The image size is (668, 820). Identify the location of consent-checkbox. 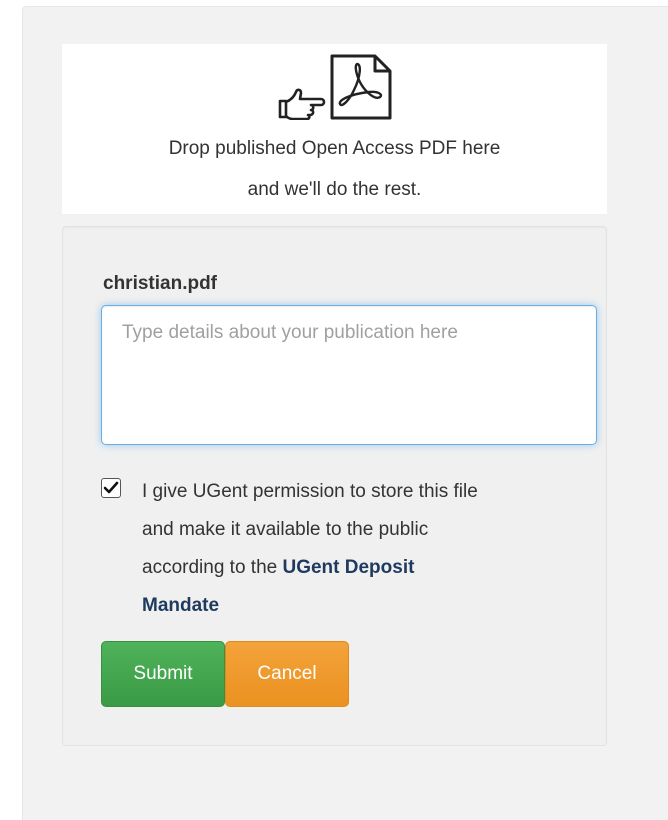
(111, 488).